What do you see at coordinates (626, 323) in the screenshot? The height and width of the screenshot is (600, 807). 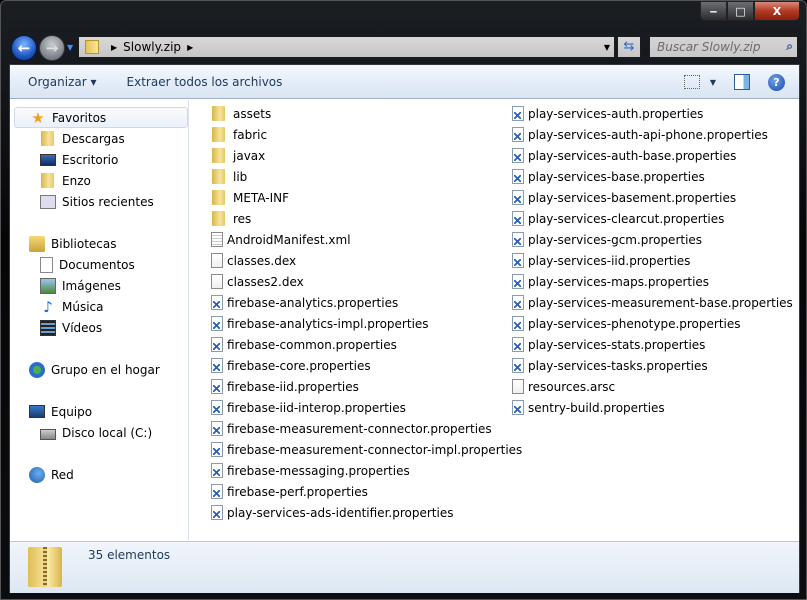 I see `file-item: play-services-phenotype.properties` at bounding box center [626, 323].